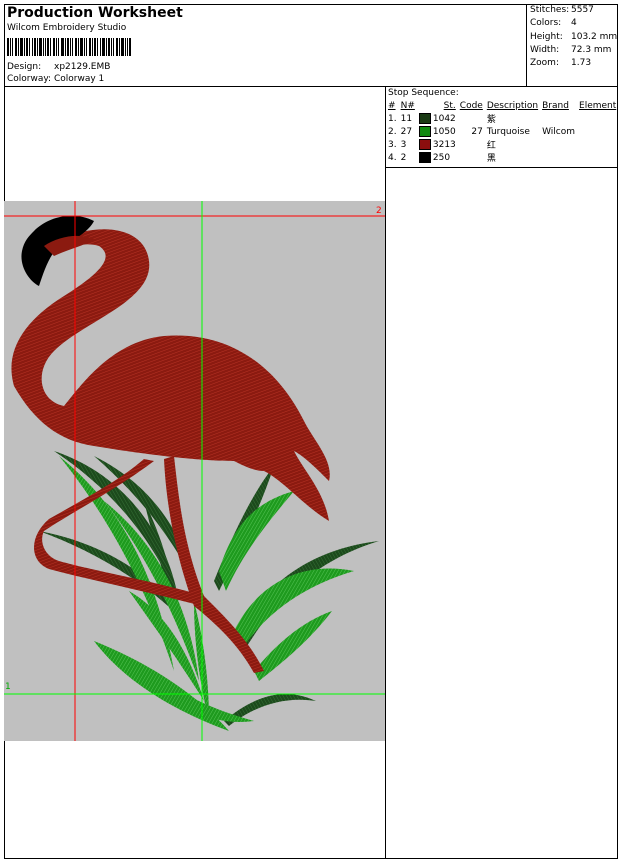 The height and width of the screenshot is (861, 620). Describe the element at coordinates (79, 79) in the screenshot. I see `colorway-value: Colorway 1` at that location.